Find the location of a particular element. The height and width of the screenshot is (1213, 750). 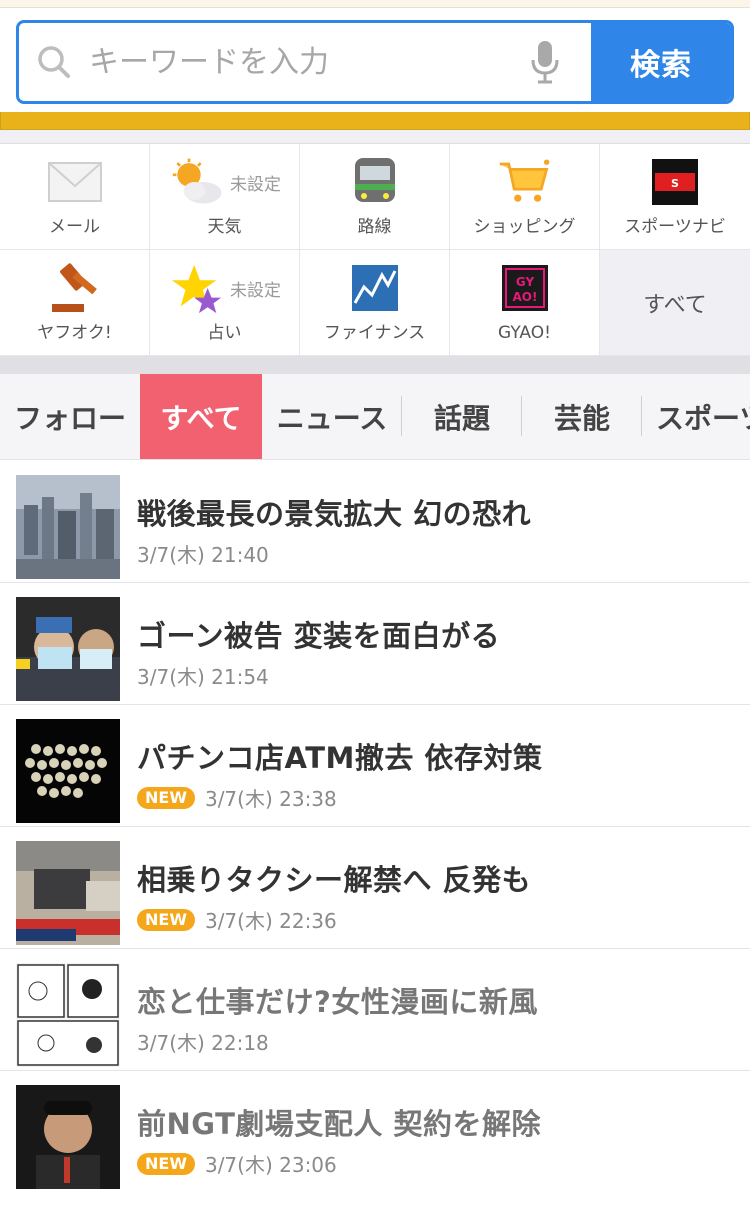

svg-text: AO! is located at coordinates (524, 297).